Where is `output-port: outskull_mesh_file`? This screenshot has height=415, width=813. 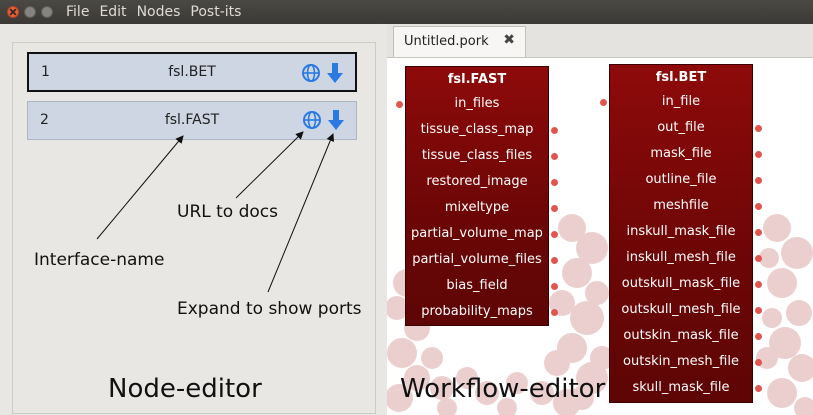 output-port: outskull_mesh_file is located at coordinates (686, 310).